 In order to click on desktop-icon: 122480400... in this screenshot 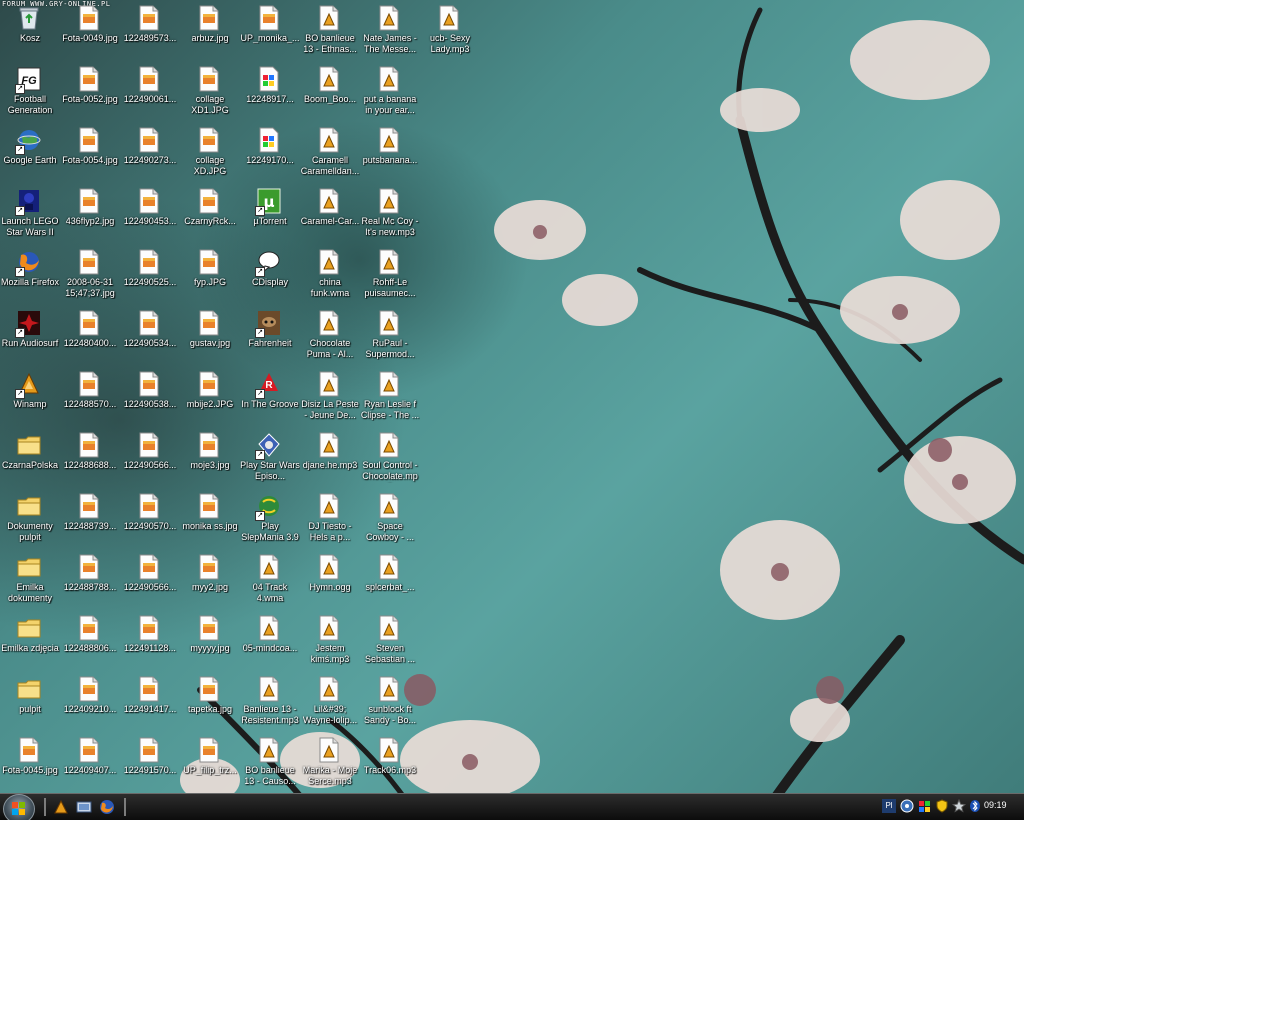, I will do `click(90, 338)`.